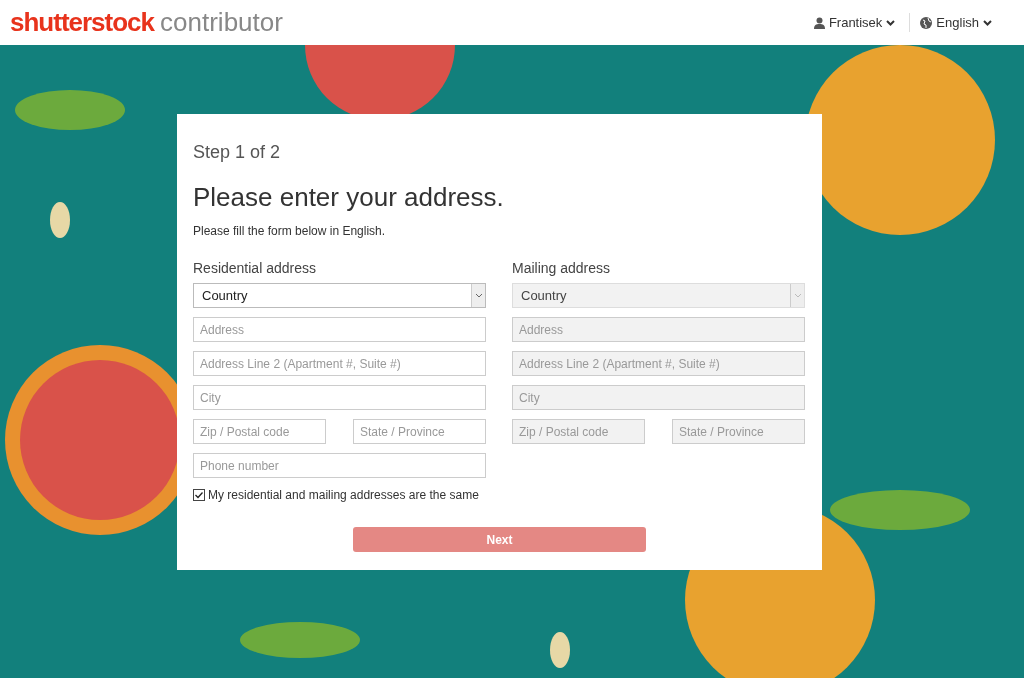 Image resolution: width=1024 pixels, height=678 pixels. What do you see at coordinates (343, 495) in the screenshot?
I see `checkbox-label: My residential and mailing addresses are the same` at bounding box center [343, 495].